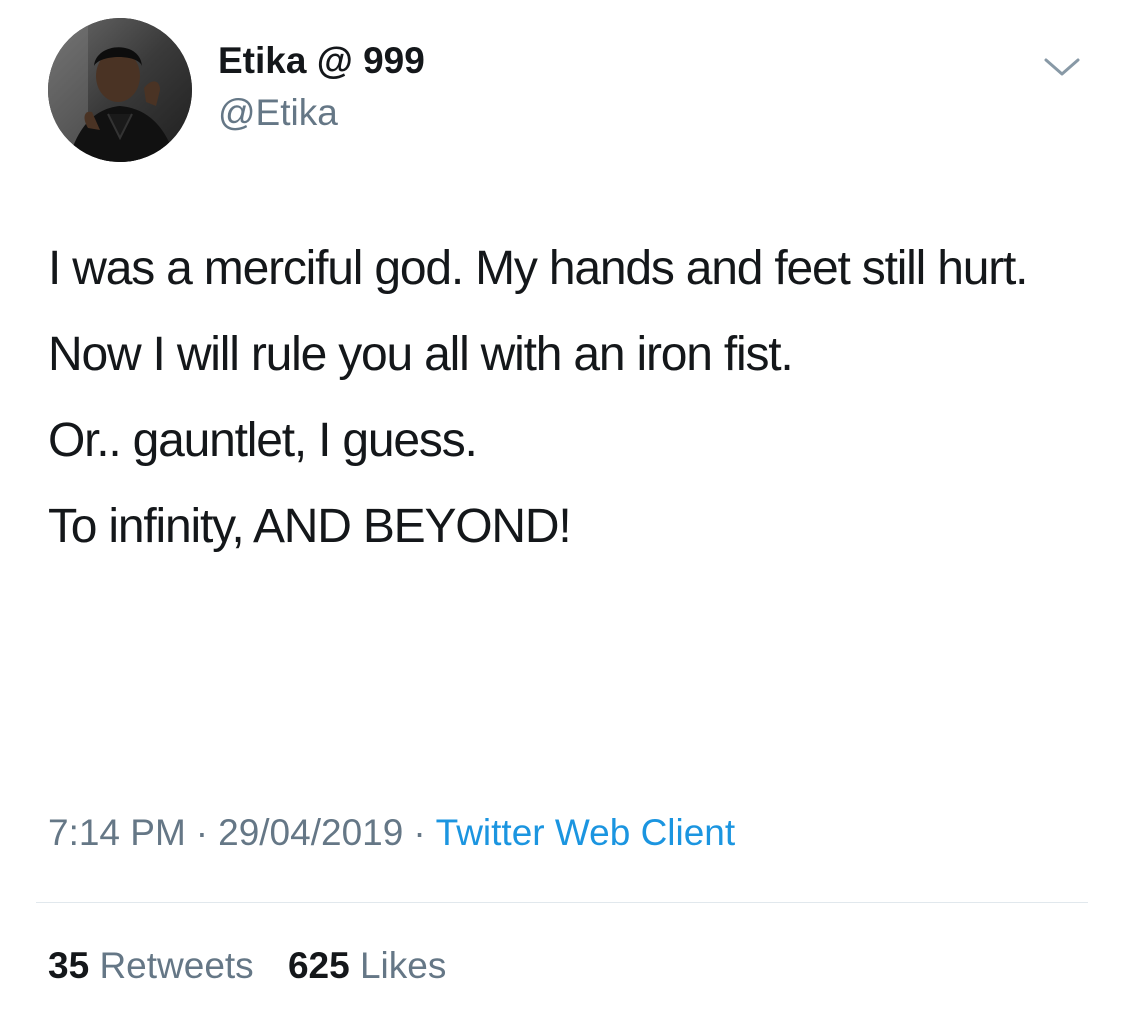  What do you see at coordinates (318, 965) in the screenshot?
I see `likes-count: 625` at bounding box center [318, 965].